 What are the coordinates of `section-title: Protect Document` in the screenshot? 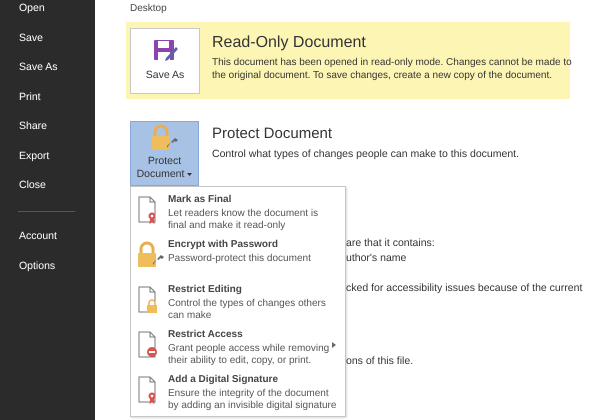 It's located at (273, 134).